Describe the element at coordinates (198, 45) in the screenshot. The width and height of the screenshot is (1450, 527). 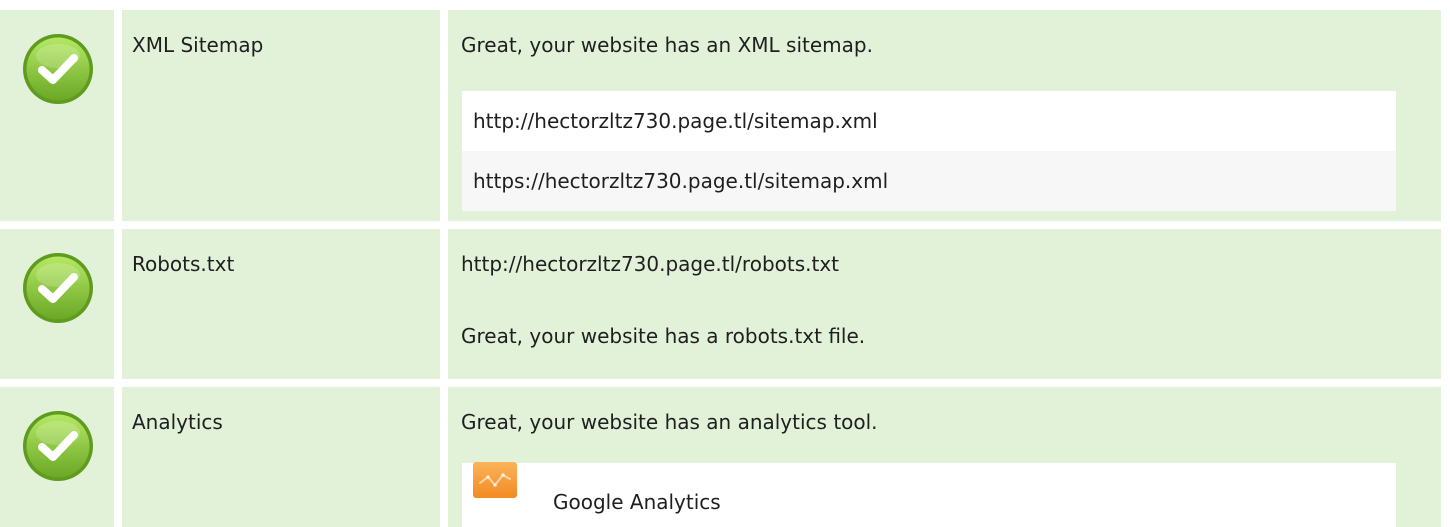
I see `check-label: XML Sitemap` at that location.